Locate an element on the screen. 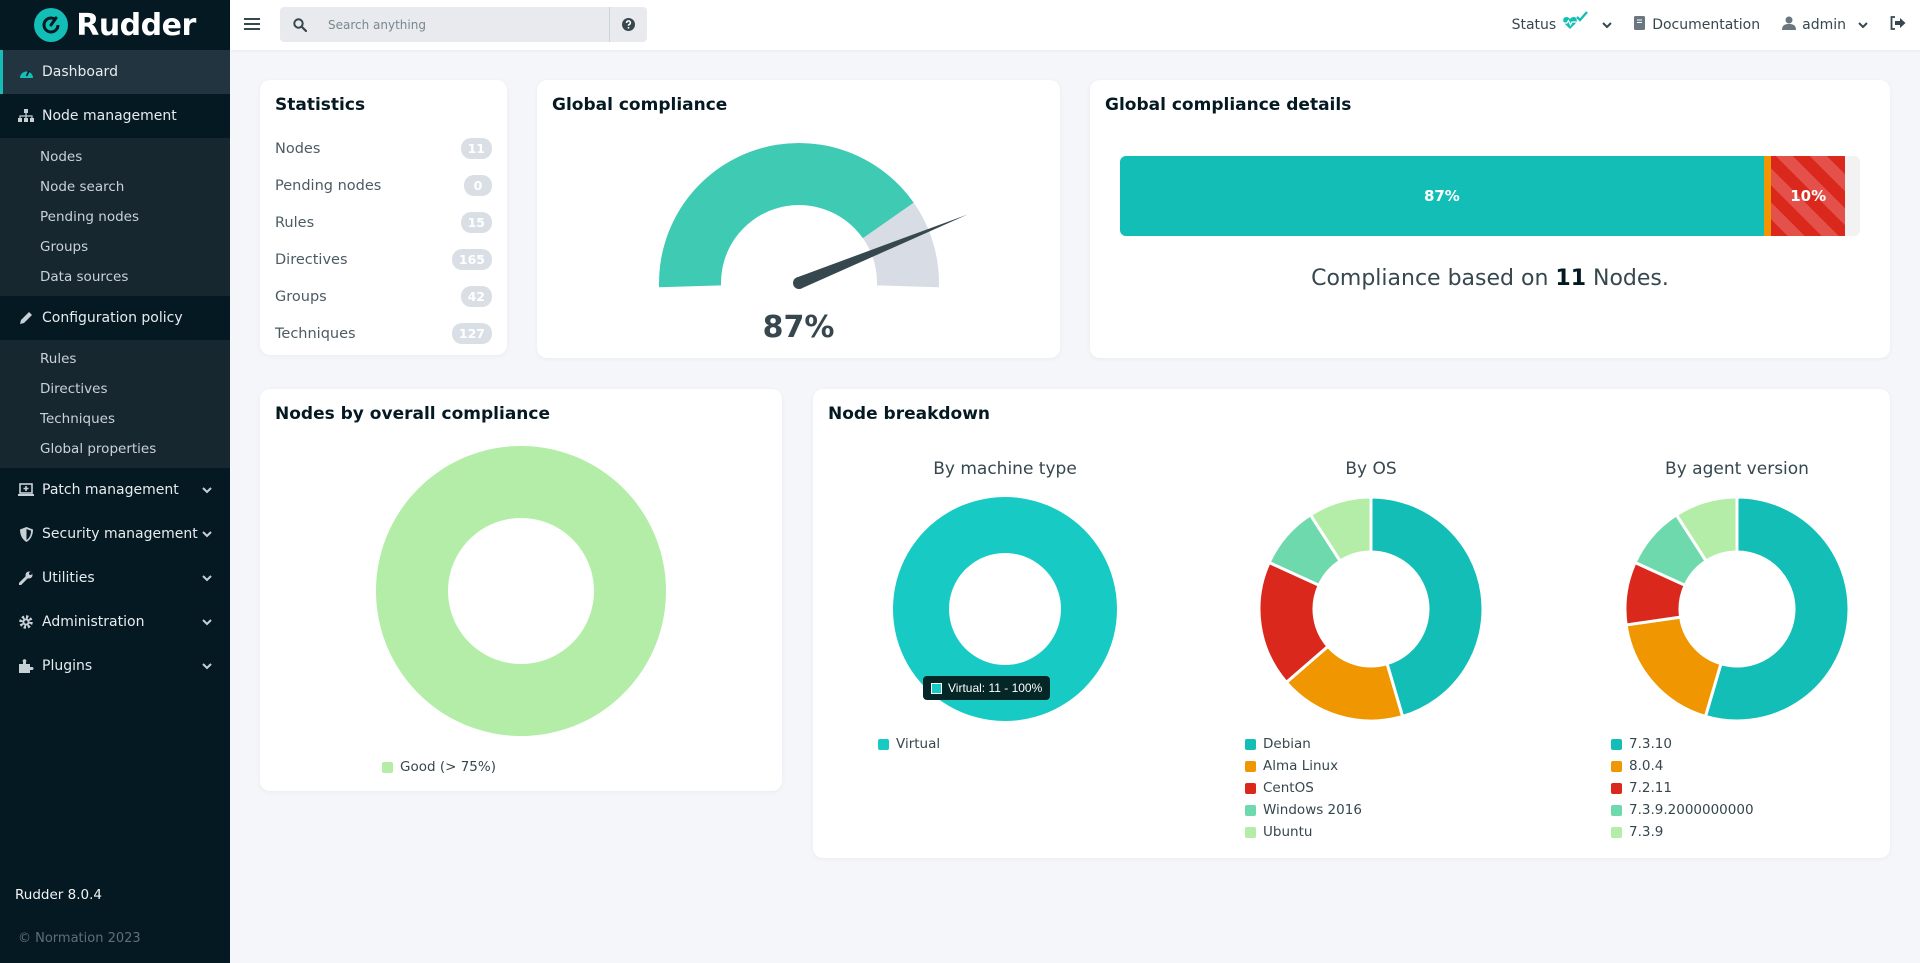 The width and height of the screenshot is (1920, 963). book-icon is located at coordinates (1640, 25).